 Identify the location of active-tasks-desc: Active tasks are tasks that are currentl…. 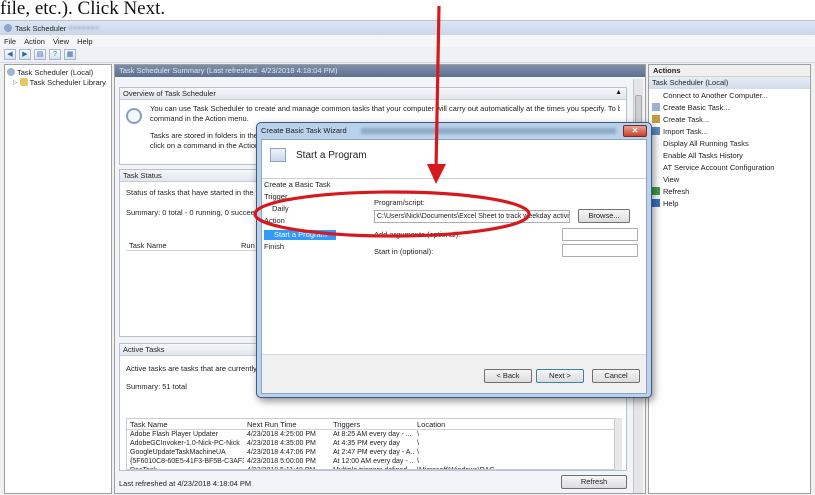
(196, 368).